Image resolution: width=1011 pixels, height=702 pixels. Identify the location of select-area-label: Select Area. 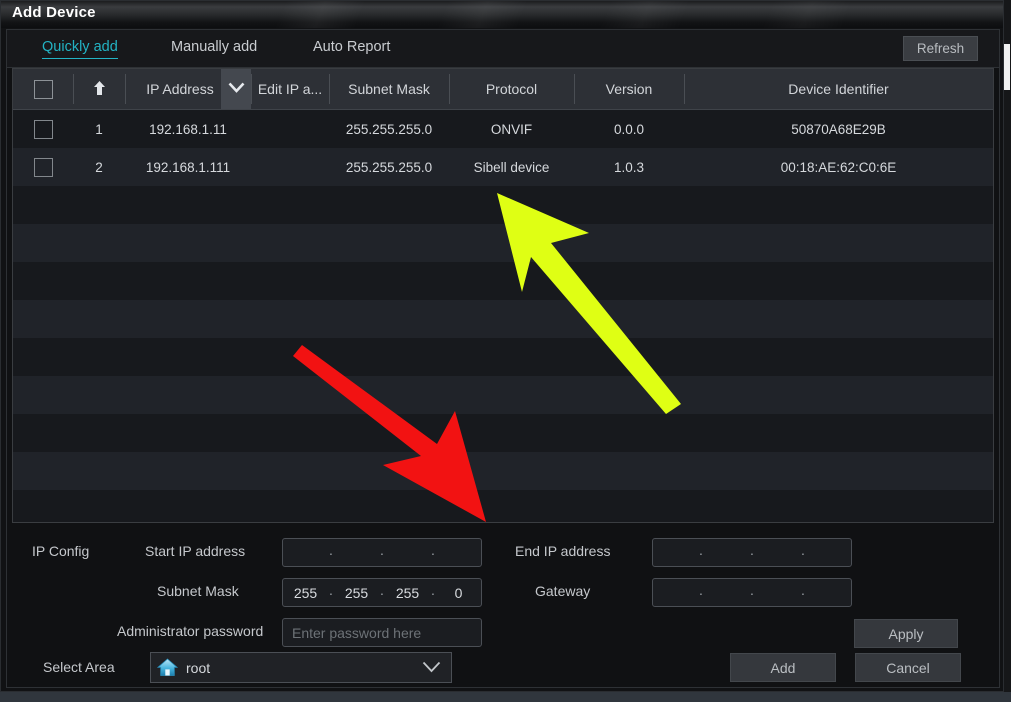
(79, 667).